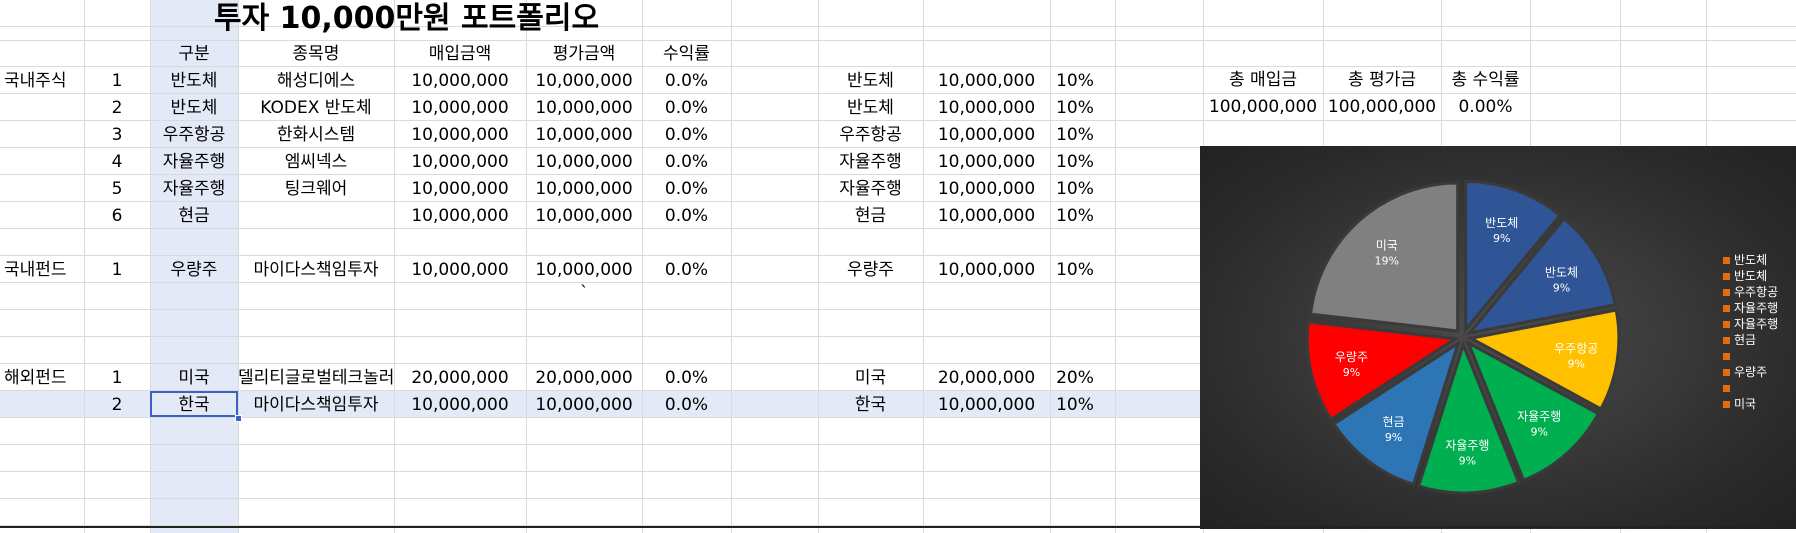 Image resolution: width=1796 pixels, height=533 pixels. Describe the element at coordinates (316, 54) in the screenshot. I see `header-stock-name: 종목명` at that location.